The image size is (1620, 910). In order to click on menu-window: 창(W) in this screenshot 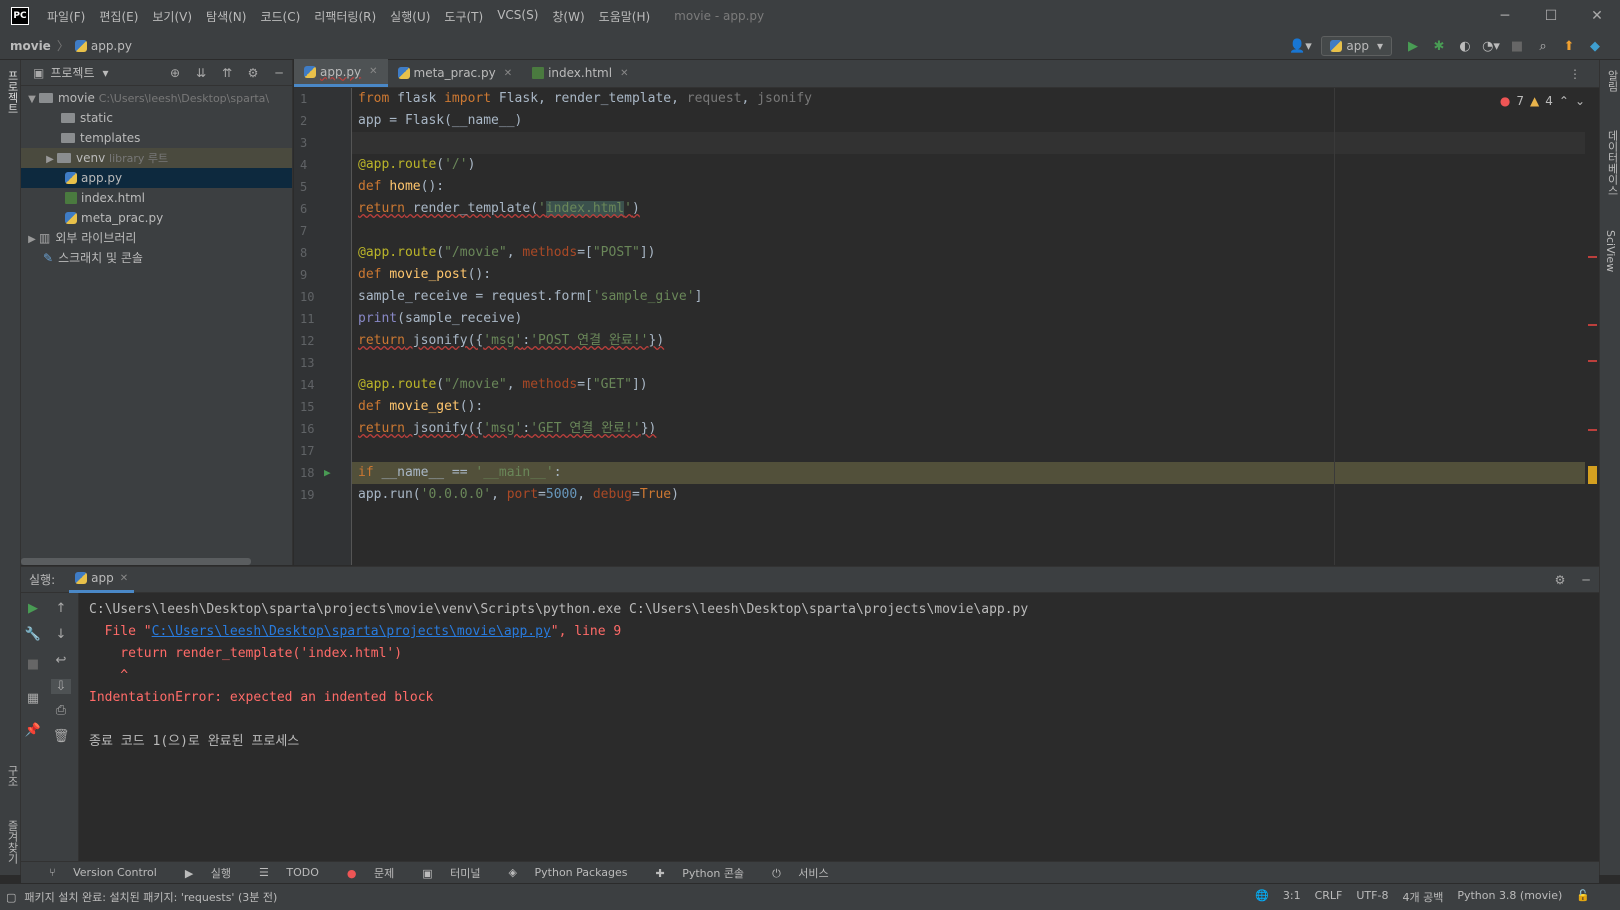, I will do `click(568, 16)`.